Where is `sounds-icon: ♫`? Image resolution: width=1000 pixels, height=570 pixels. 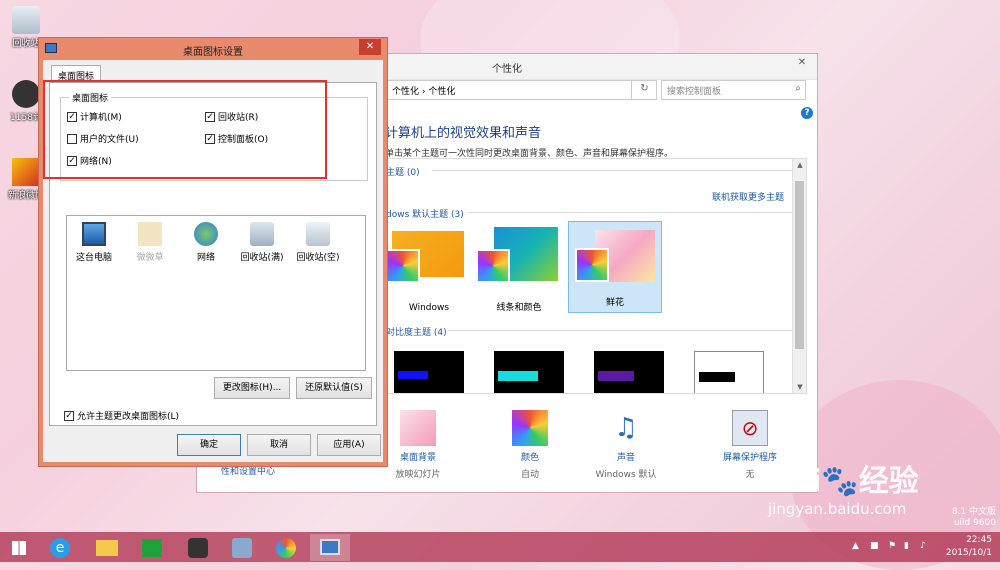 sounds-icon: ♫ is located at coordinates (626, 428).